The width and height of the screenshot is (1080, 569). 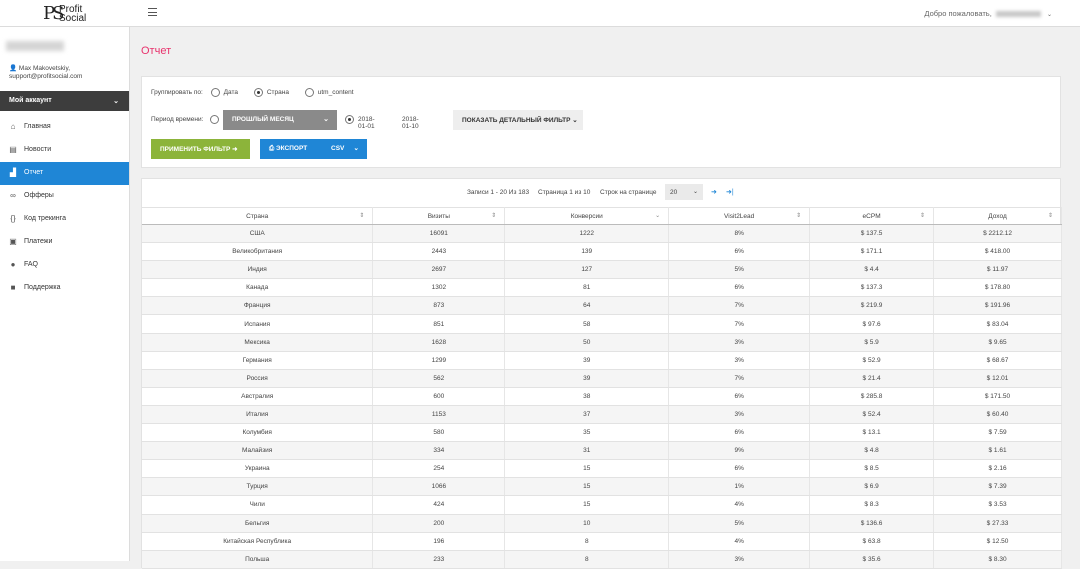 What do you see at coordinates (258, 306) in the screenshot?
I see `table-cell: Франция` at bounding box center [258, 306].